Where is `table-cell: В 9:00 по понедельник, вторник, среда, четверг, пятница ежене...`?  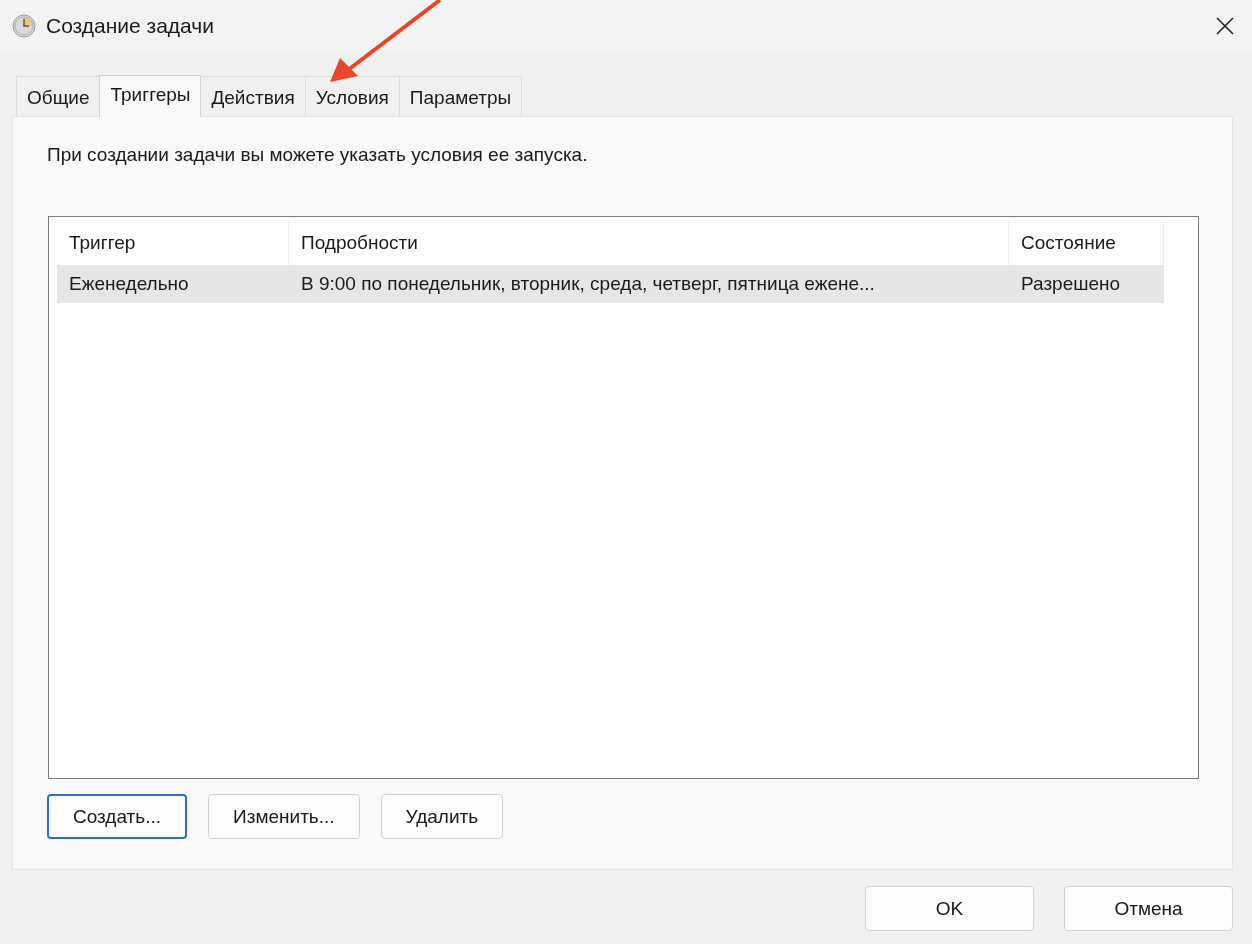 table-cell: В 9:00 по понедельник, вторник, среда, четверг, пятница ежене... is located at coordinates (649, 284).